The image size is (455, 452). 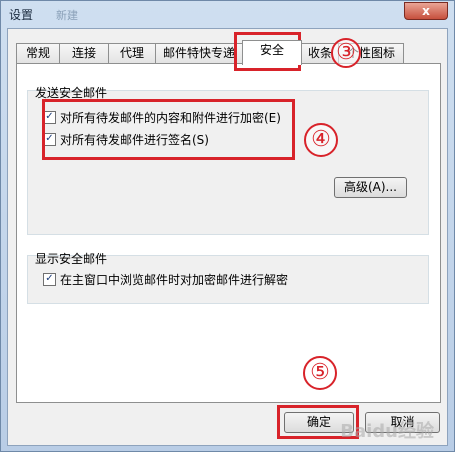 What do you see at coordinates (67, 15) in the screenshot?
I see `window-title-ghost: 新建` at bounding box center [67, 15].